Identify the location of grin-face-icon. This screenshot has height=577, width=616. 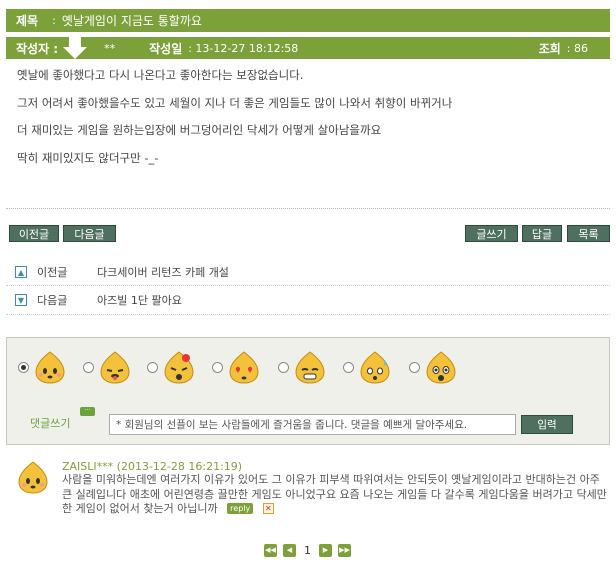
(310, 367).